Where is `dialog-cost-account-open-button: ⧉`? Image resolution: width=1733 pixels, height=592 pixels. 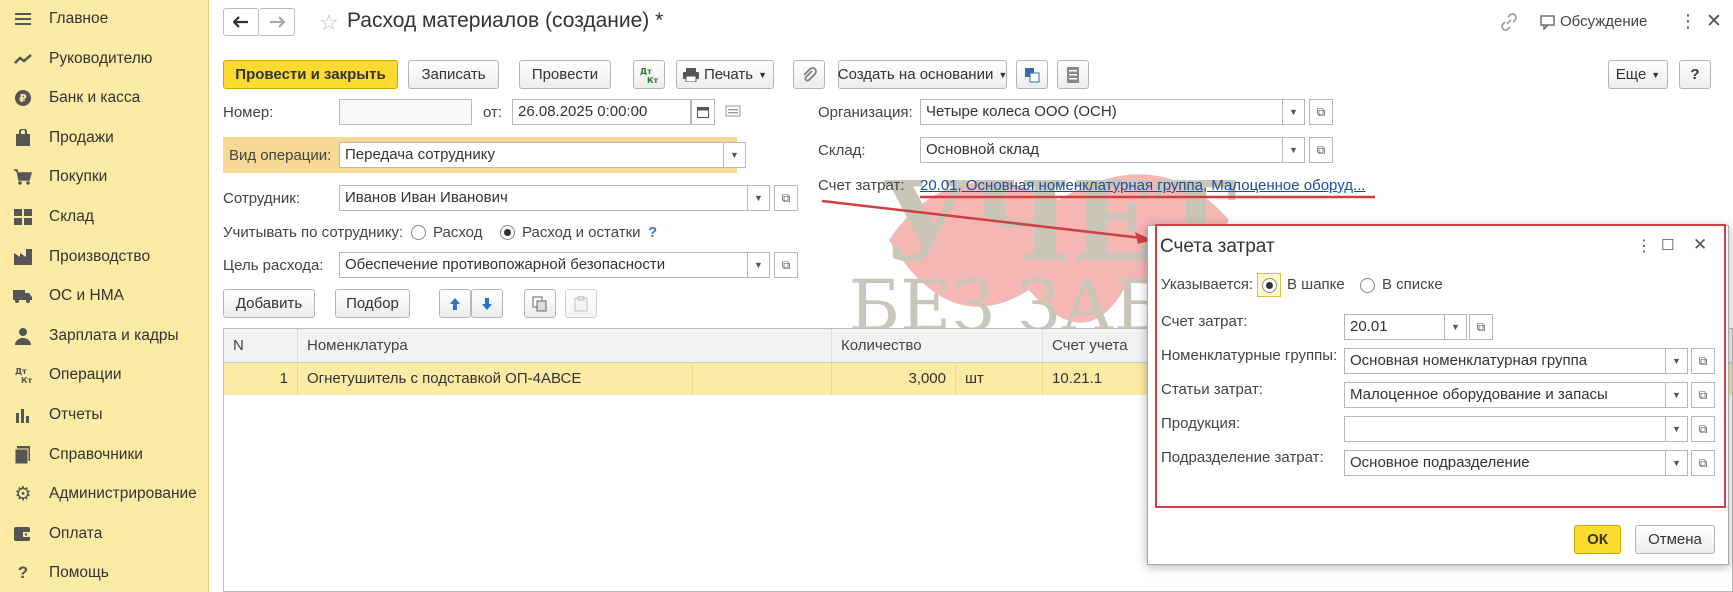
dialog-cost-account-open-button: ⧉ is located at coordinates (1481, 327).